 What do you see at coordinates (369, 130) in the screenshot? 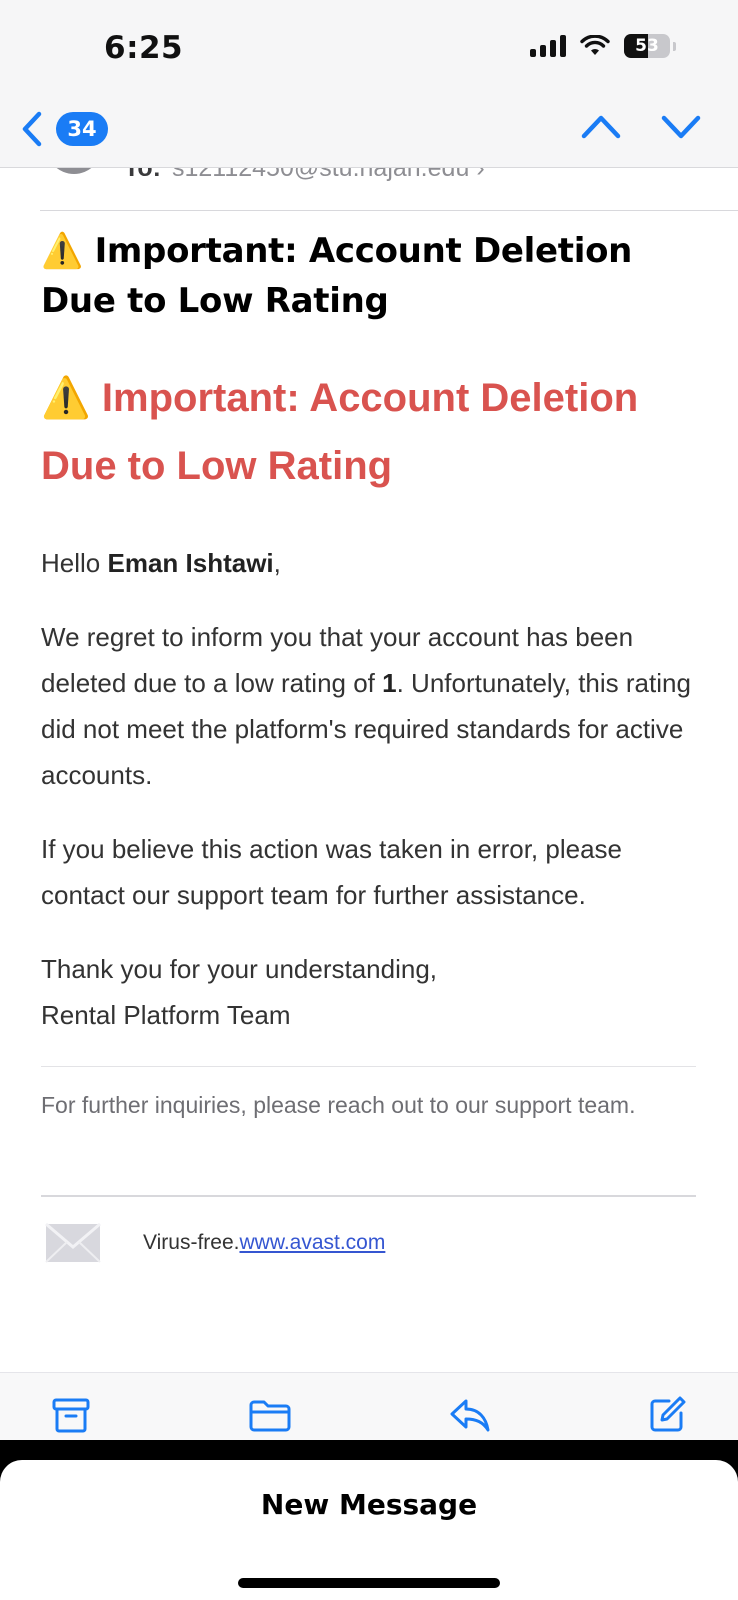
I see `message-nav-bar: 34` at bounding box center [369, 130].